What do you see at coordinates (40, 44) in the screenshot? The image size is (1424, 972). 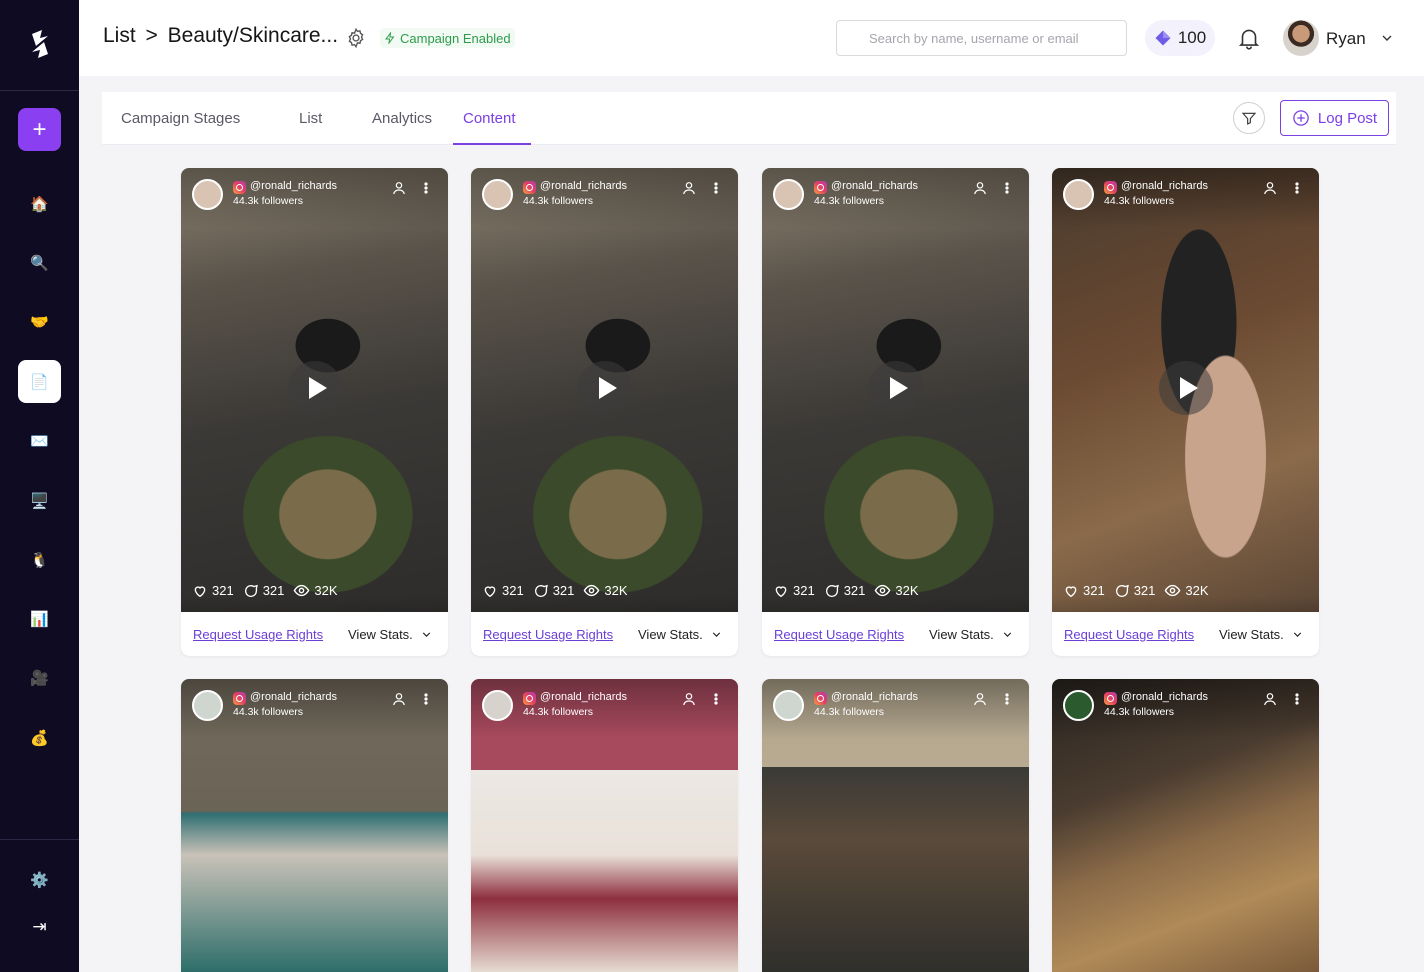 I see `brand-logo-icon` at bounding box center [40, 44].